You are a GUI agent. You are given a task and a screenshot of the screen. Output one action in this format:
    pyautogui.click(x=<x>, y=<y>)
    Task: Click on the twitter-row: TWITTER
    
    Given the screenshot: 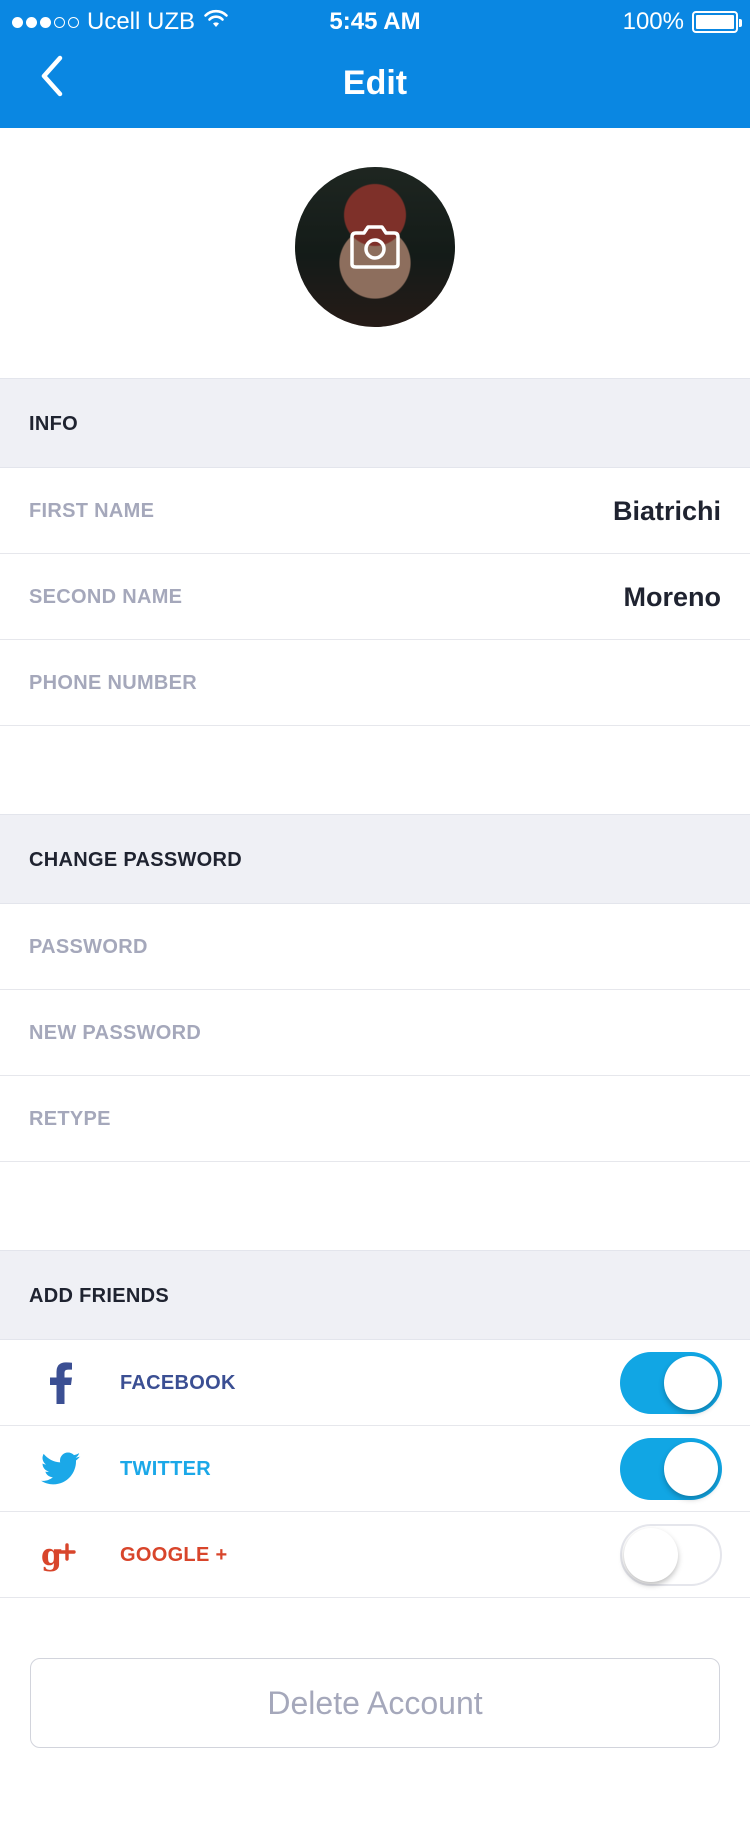 What is the action you would take?
    pyautogui.click(x=375, y=1469)
    